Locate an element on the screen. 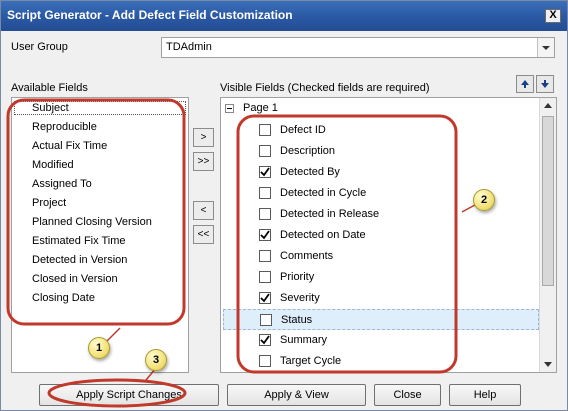 The width and height of the screenshot is (568, 411). callout-badge-1: 1 is located at coordinates (99, 348).